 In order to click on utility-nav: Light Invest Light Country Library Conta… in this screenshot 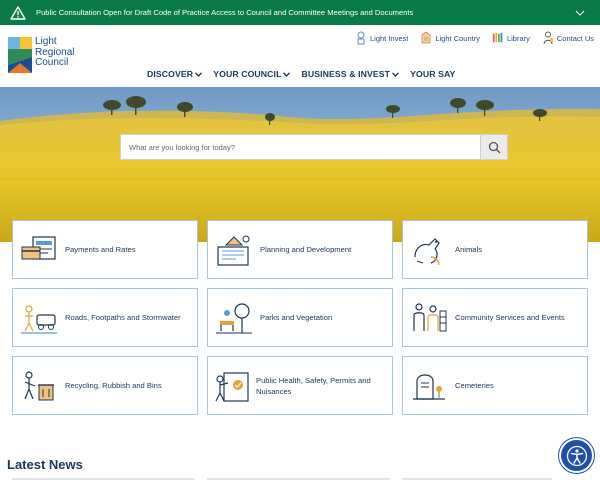, I will do `click(474, 38)`.